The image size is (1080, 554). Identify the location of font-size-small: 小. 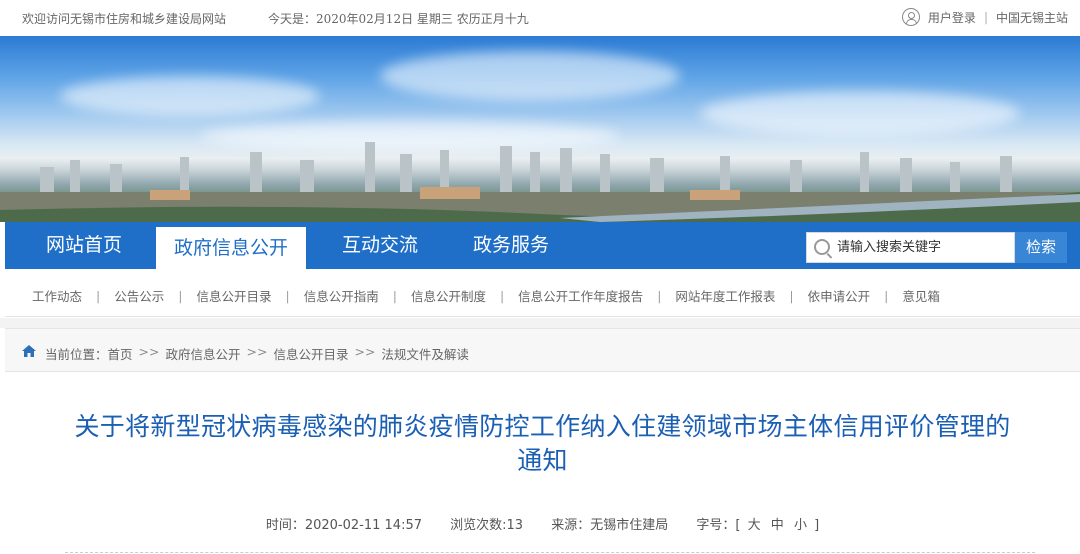
(800, 525).